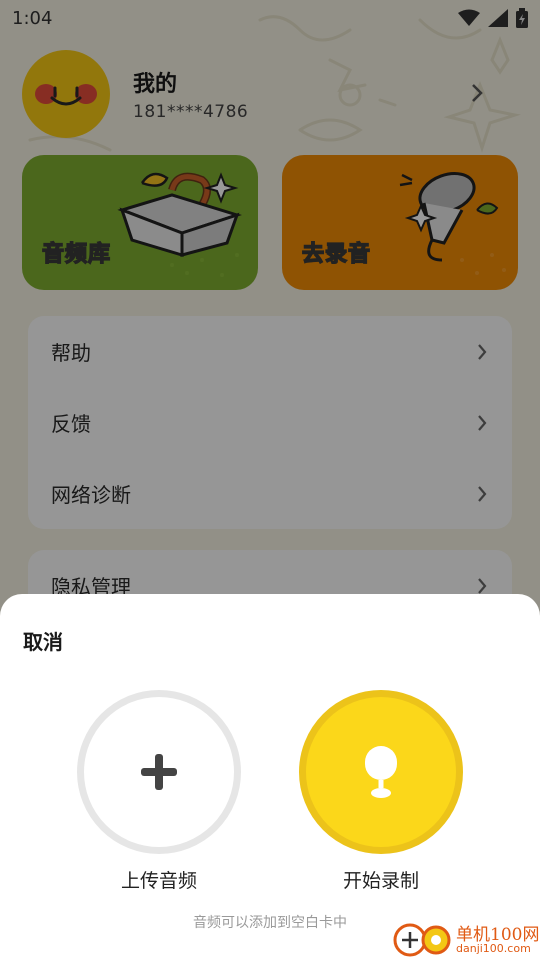  I want to click on microphone-icon, so click(381, 772).